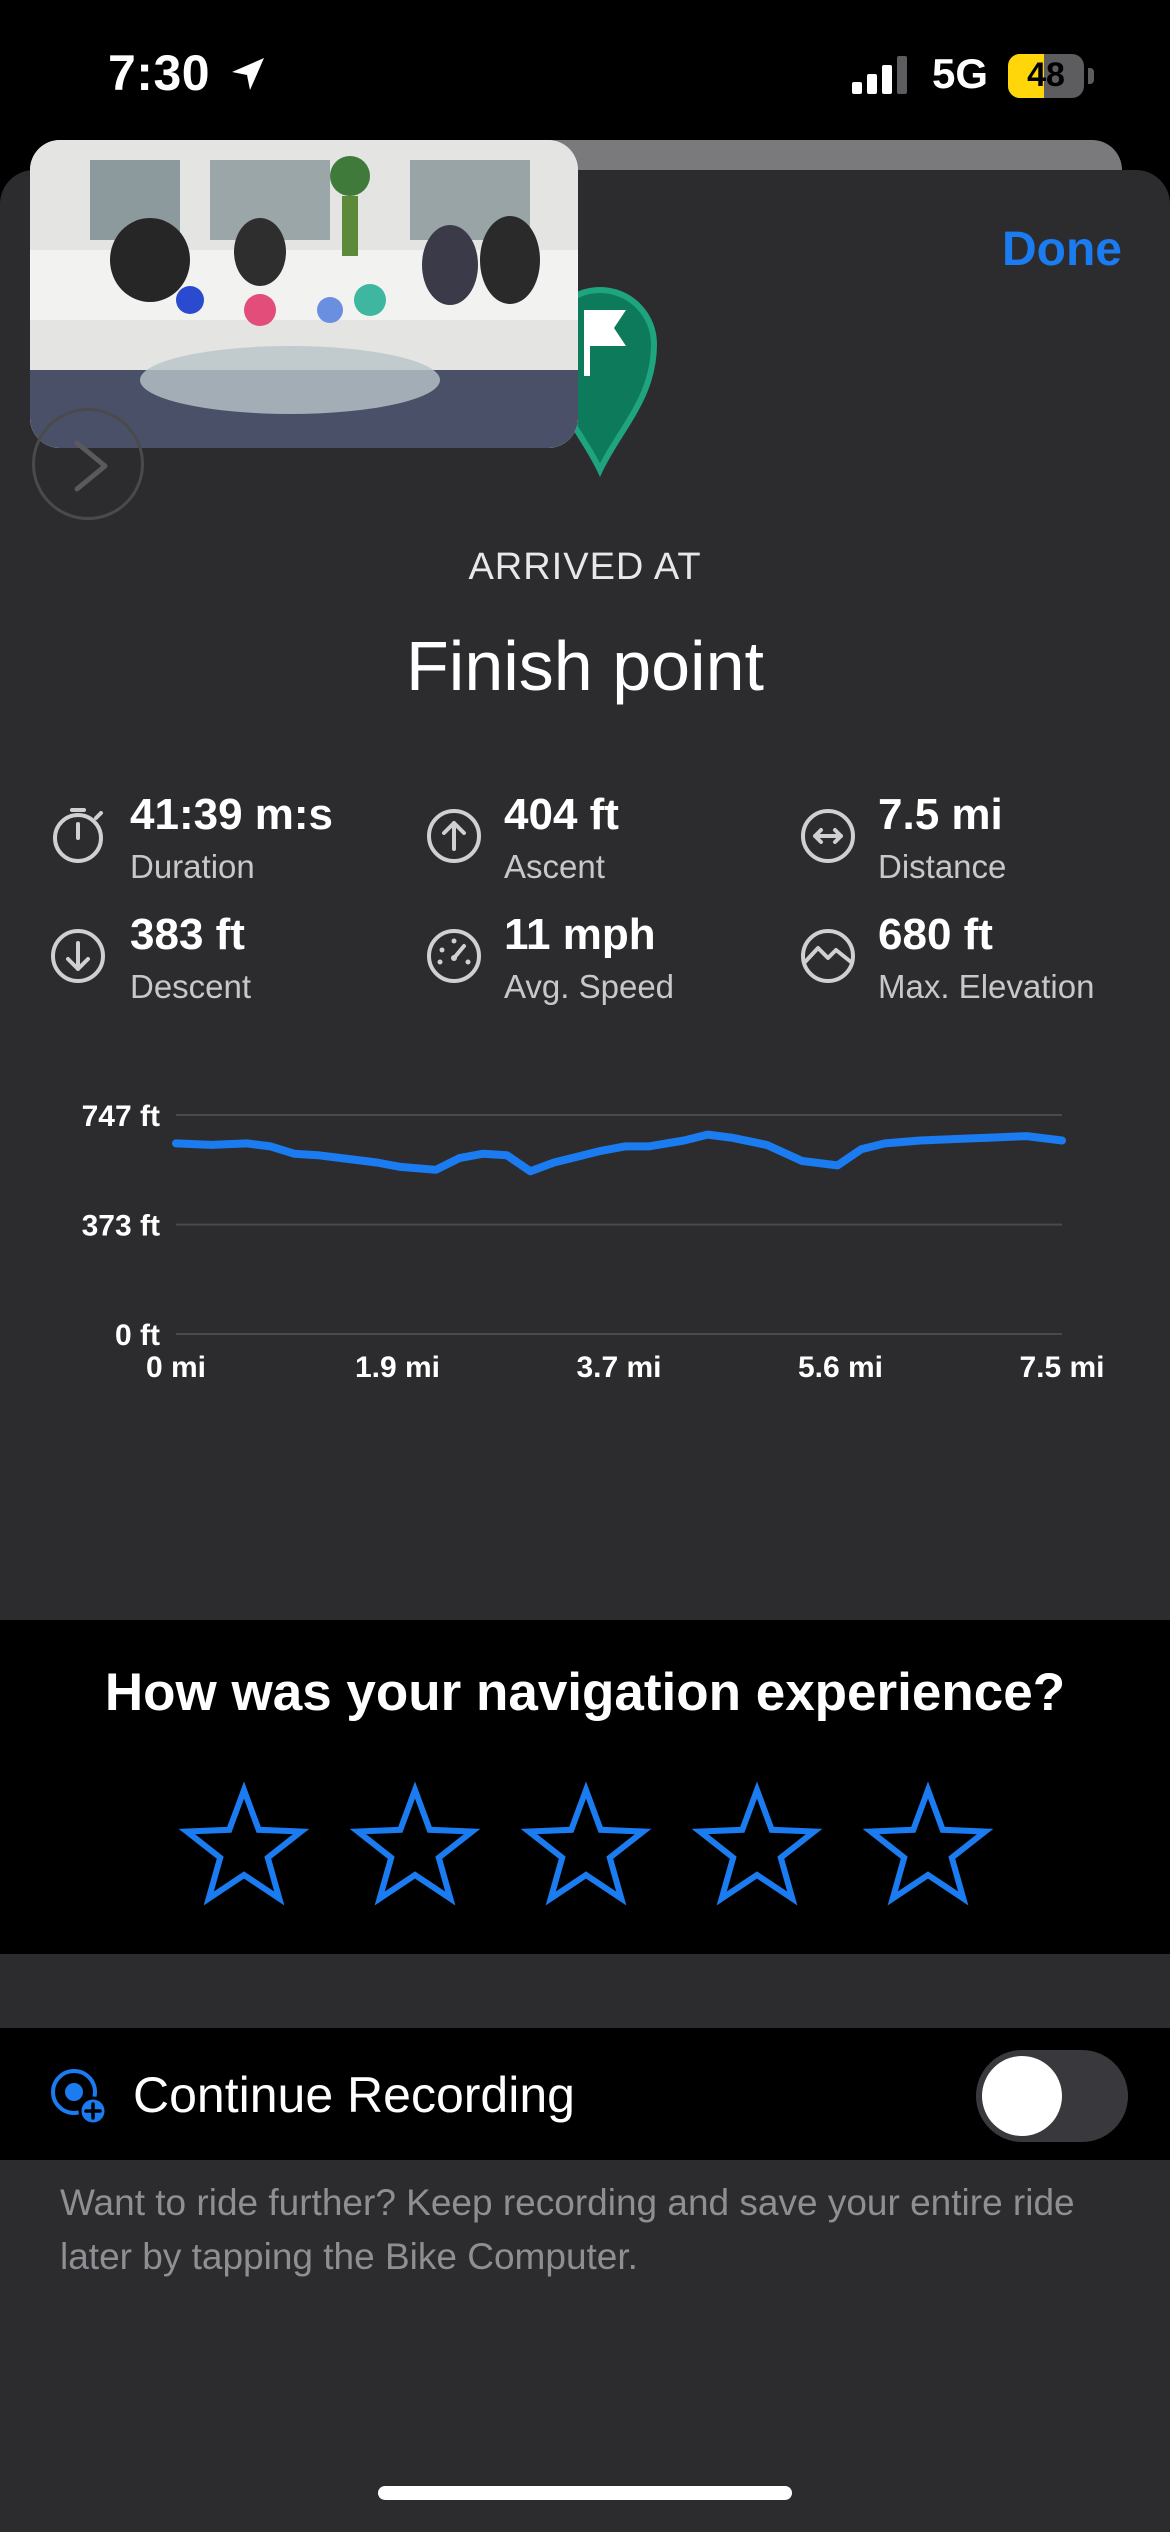 The height and width of the screenshot is (2532, 1170). I want to click on destination-name: Finish point, so click(585, 666).